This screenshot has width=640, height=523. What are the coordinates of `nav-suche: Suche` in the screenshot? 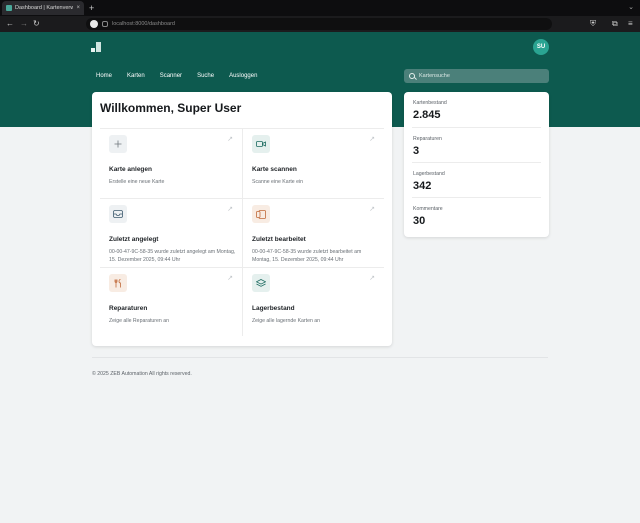 It's located at (205, 76).